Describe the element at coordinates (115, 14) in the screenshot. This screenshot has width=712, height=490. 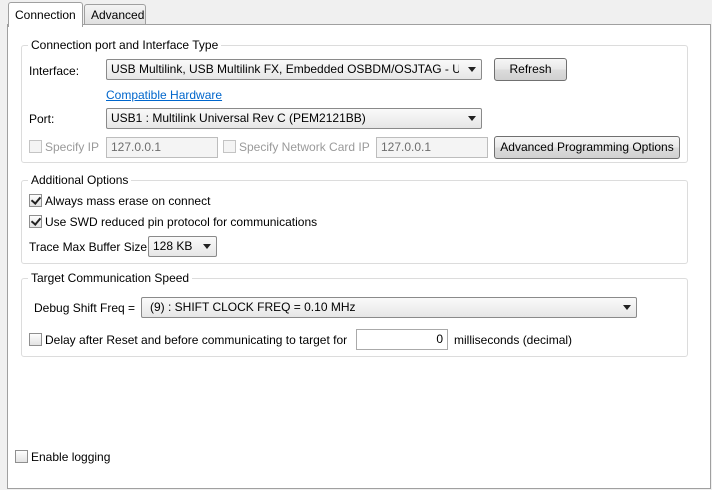
I see `tab-advanced: Advanced` at that location.